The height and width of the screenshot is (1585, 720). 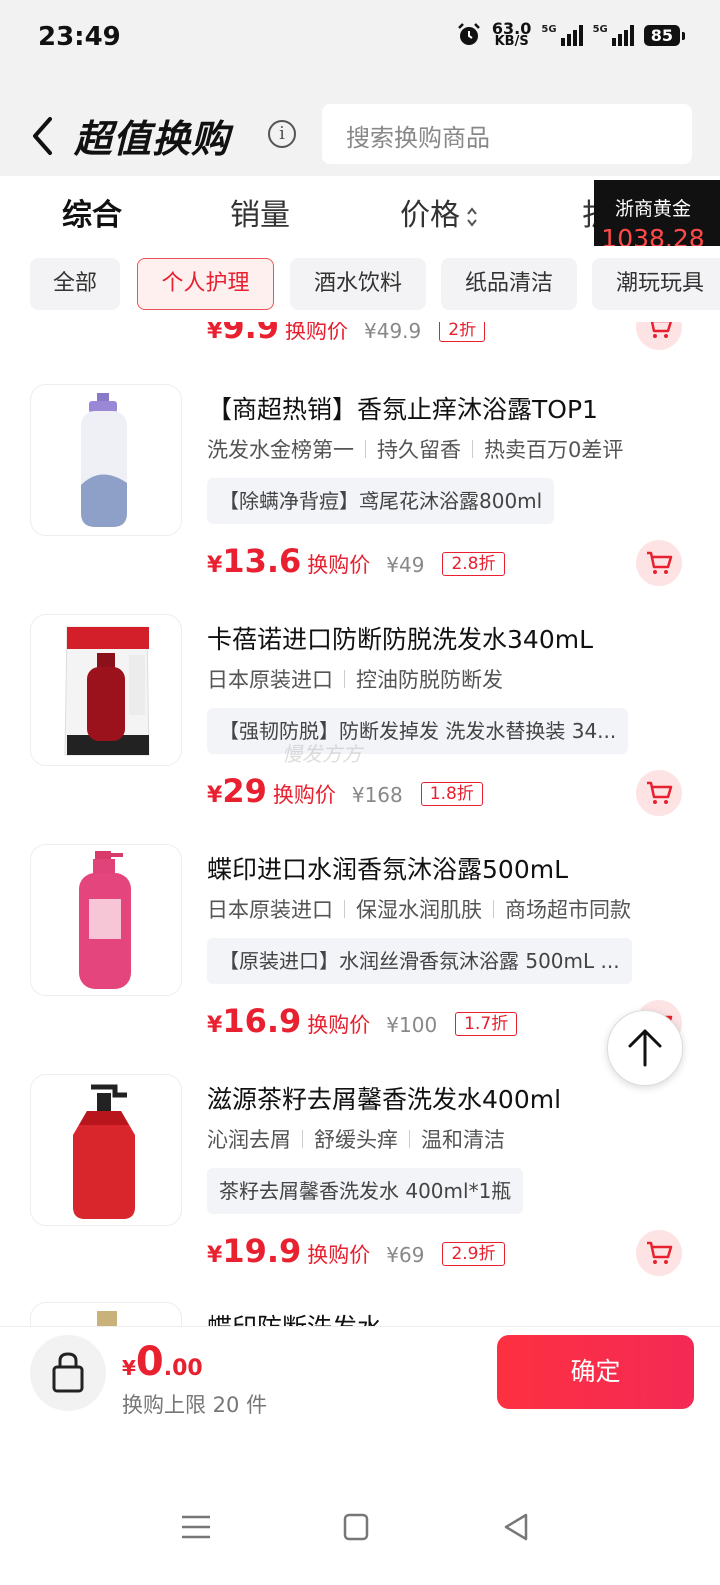 What do you see at coordinates (656, 284) in the screenshot?
I see `category-chip-toys: 潮玩玩具` at bounding box center [656, 284].